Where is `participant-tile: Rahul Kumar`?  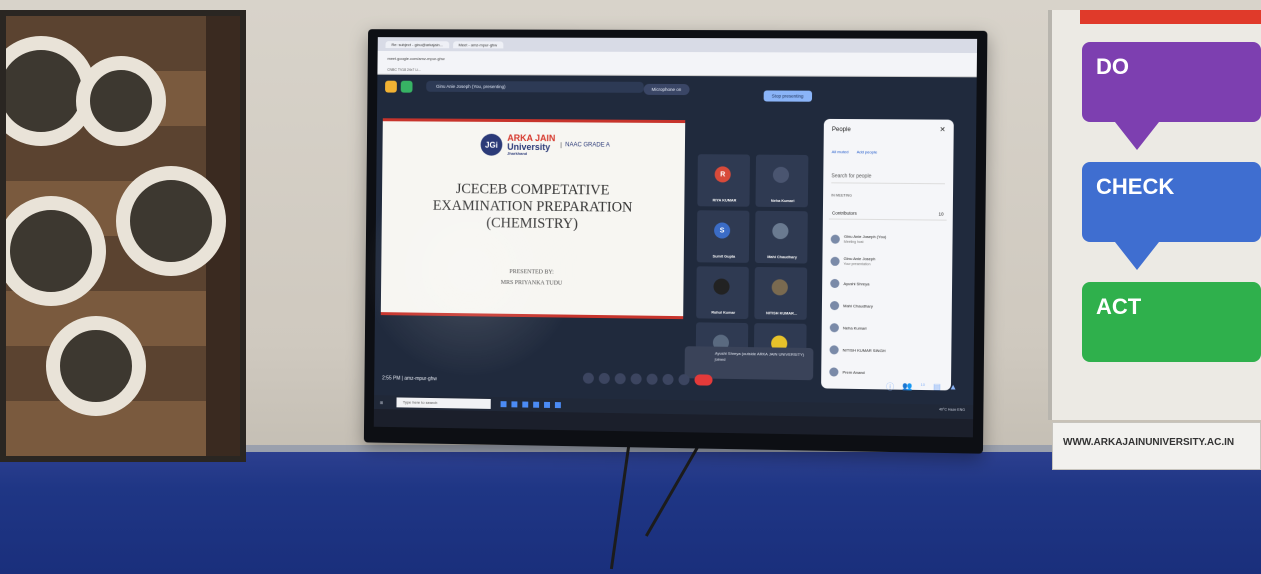 participant-tile: Rahul Kumar is located at coordinates (722, 293).